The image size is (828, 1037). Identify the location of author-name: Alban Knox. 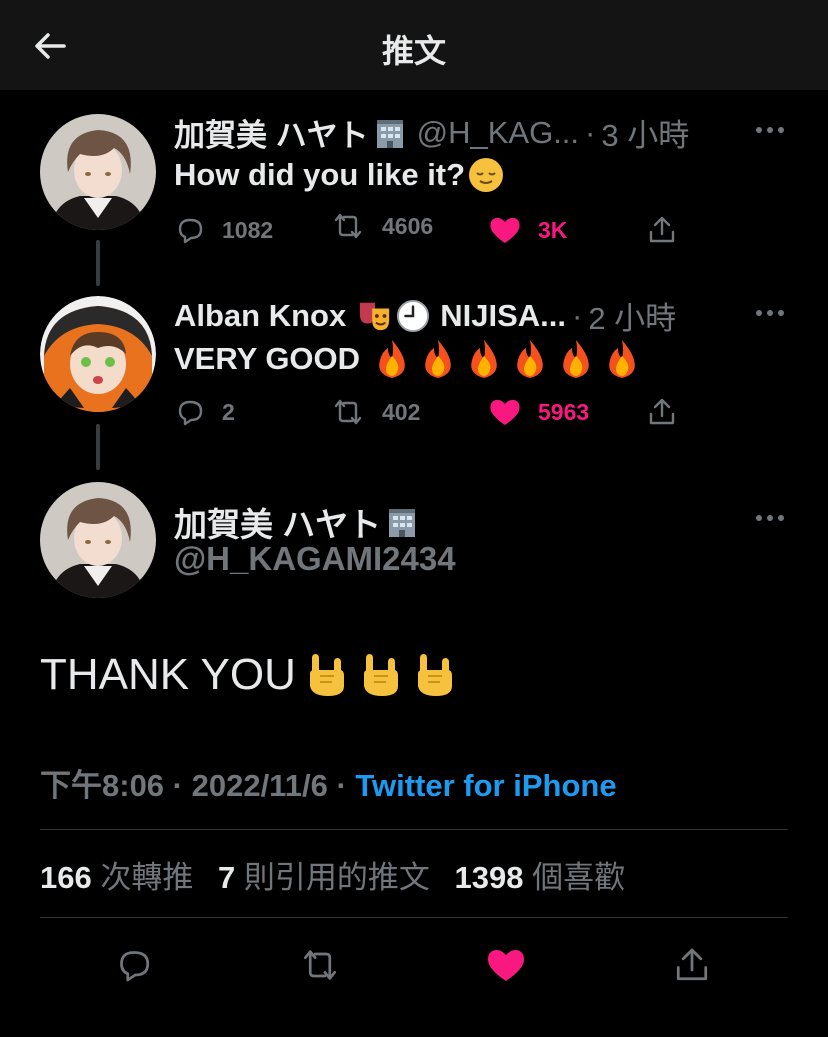
(260, 316).